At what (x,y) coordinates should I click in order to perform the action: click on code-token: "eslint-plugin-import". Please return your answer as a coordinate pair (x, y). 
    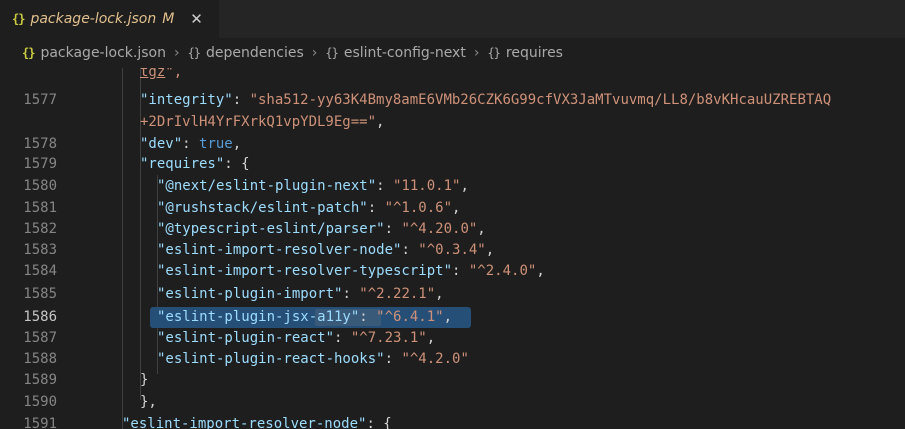
    Looking at the image, I should click on (250, 294).